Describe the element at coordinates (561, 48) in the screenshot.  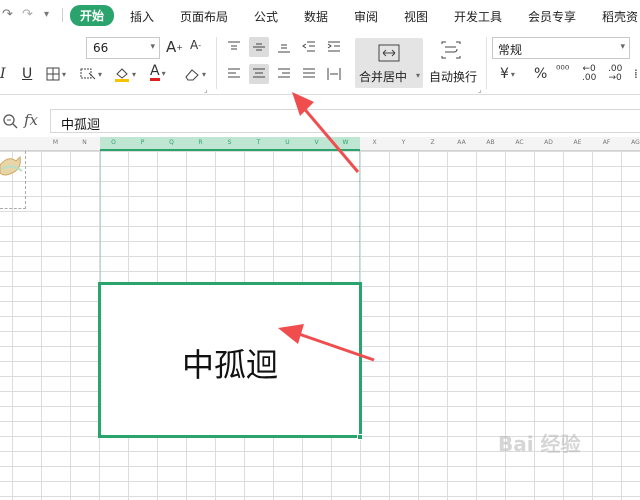
I see `number-format-select: 常规 ▾` at that location.